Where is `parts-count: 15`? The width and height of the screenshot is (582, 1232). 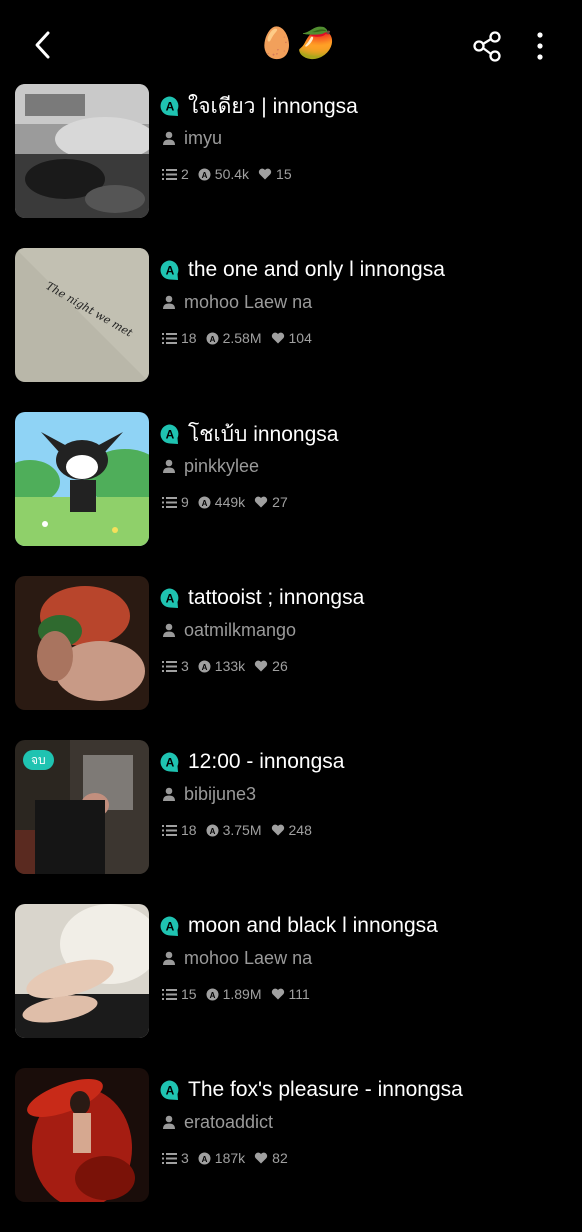
parts-count: 15 is located at coordinates (179, 994).